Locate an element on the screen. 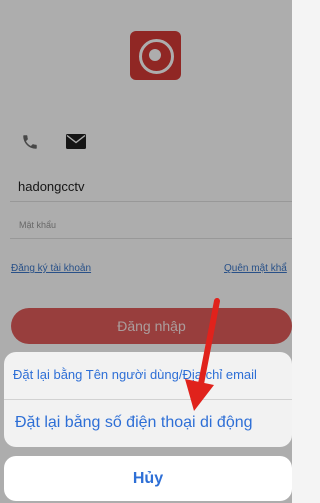 Image resolution: width=320 pixels, height=503 pixels. cancel-button: Hủy is located at coordinates (148, 478).